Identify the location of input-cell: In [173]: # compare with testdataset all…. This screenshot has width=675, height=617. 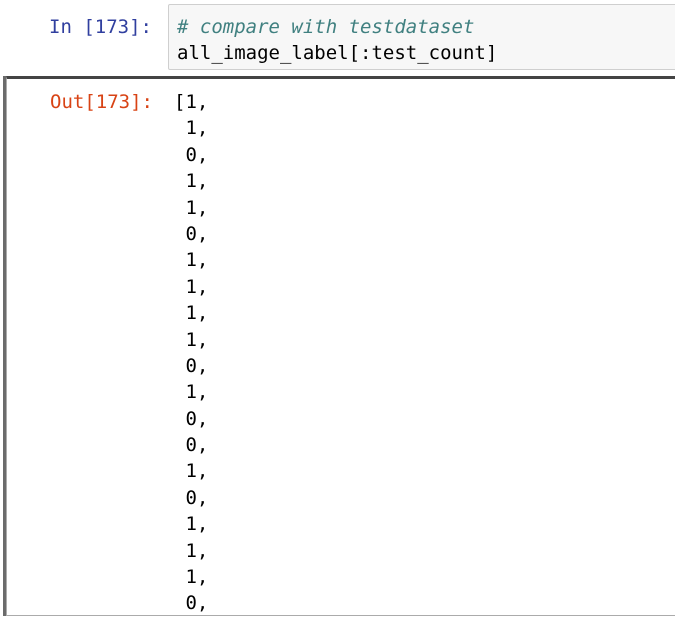
(337, 38).